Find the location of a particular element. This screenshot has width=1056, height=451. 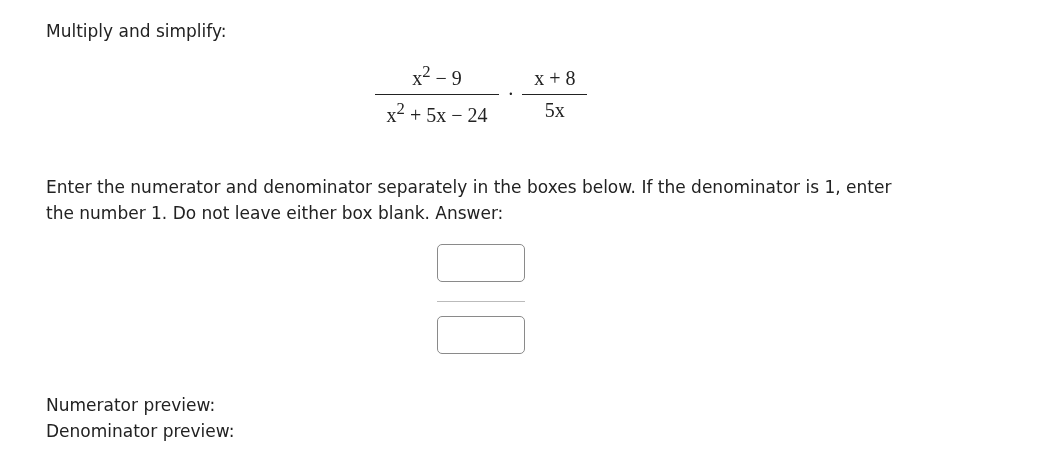

numerator-input-field is located at coordinates (481, 263).